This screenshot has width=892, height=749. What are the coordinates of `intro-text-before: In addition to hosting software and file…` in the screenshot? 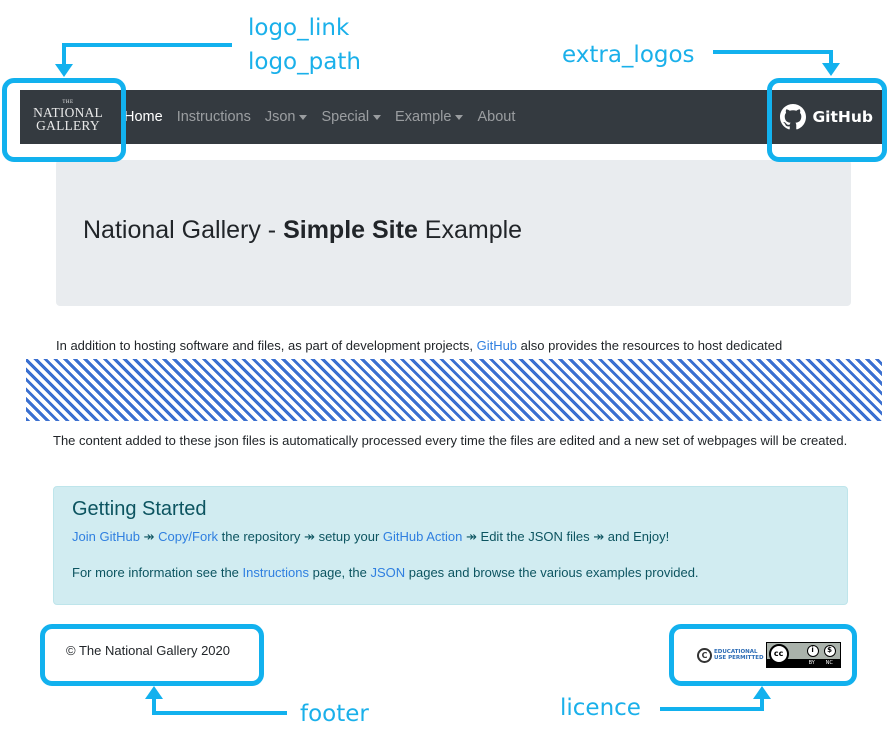 It's located at (266, 345).